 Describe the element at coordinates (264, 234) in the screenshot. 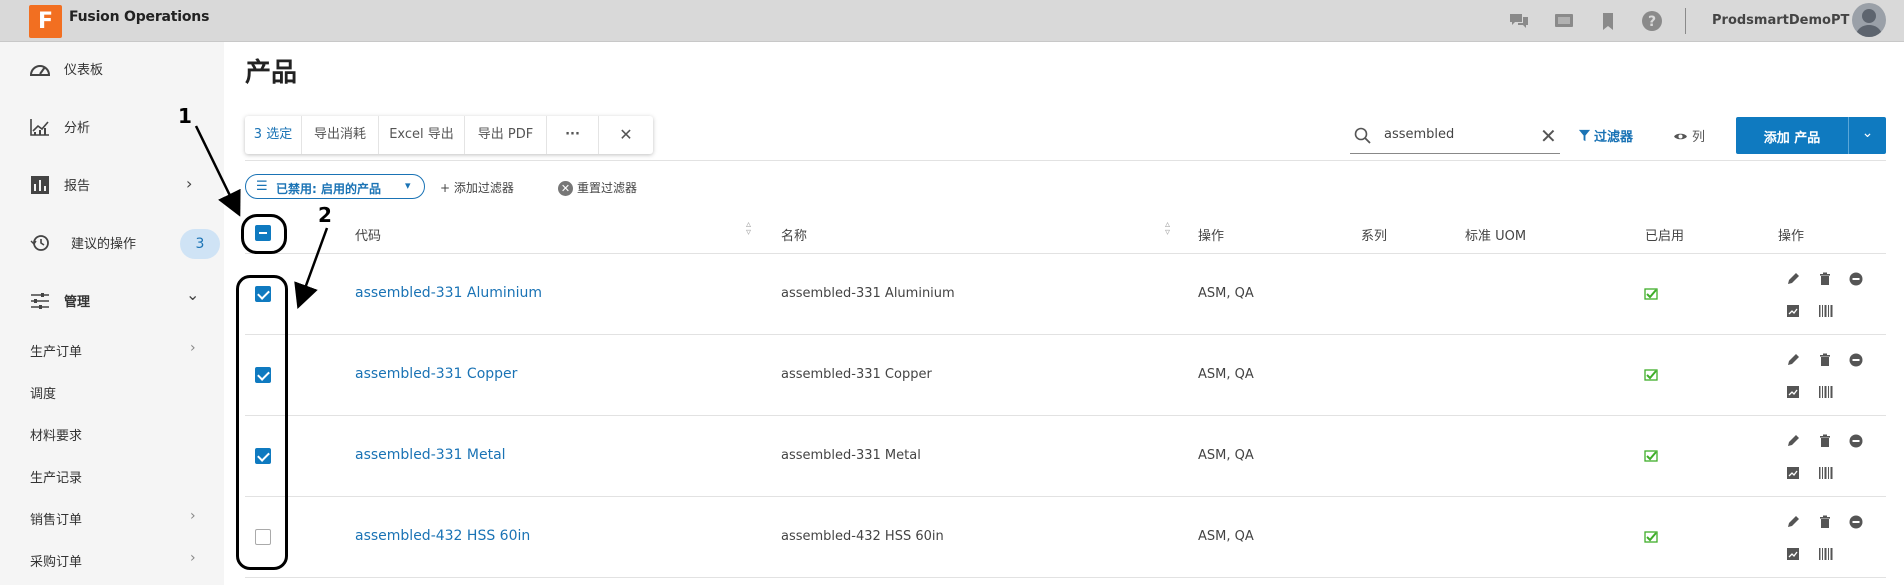

I see `annotation-circle-select-all` at that location.